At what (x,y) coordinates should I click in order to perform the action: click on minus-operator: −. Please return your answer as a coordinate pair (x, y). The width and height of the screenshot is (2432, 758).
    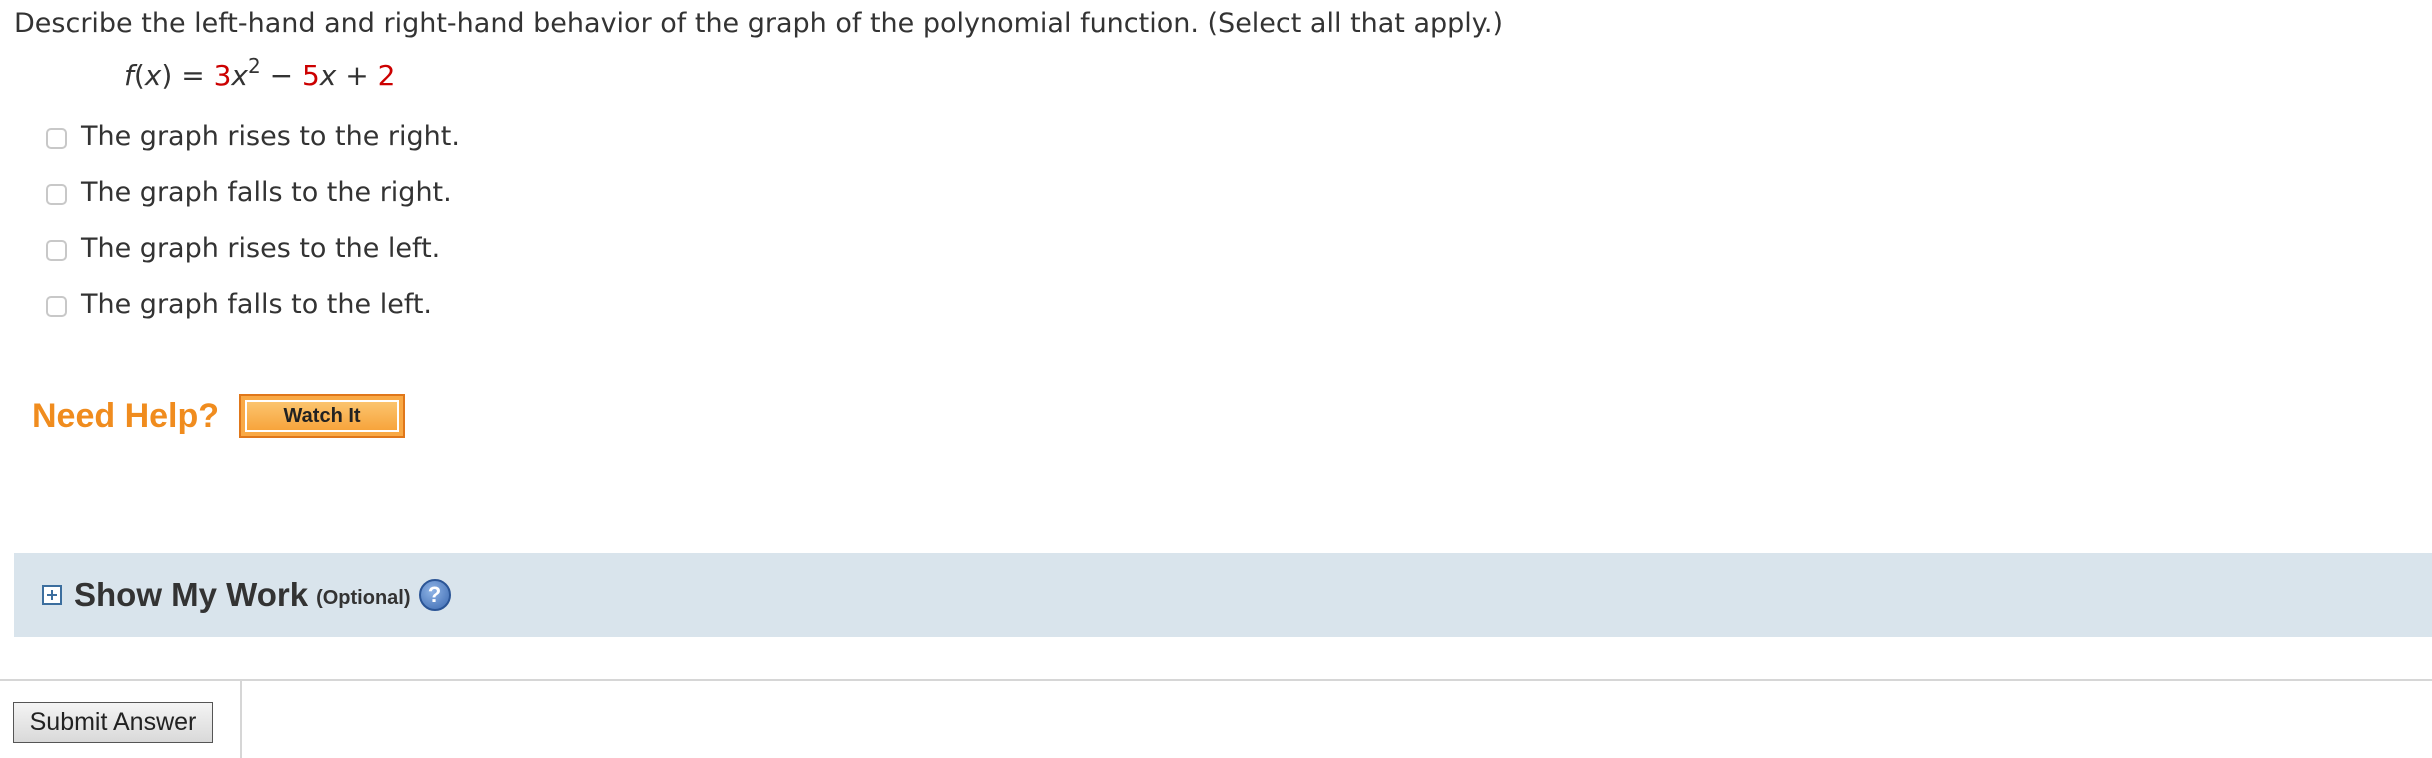
    Looking at the image, I should click on (281, 75).